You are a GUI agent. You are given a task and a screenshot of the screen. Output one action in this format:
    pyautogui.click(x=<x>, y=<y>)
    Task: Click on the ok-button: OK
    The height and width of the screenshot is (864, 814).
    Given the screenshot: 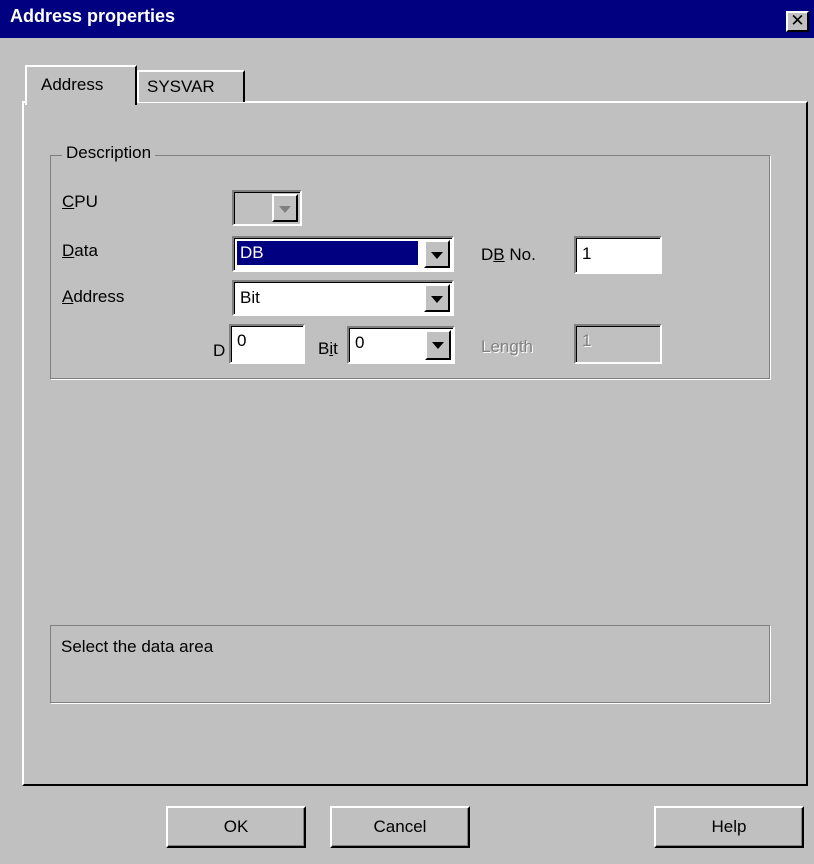 What is the action you would take?
    pyautogui.click(x=236, y=827)
    